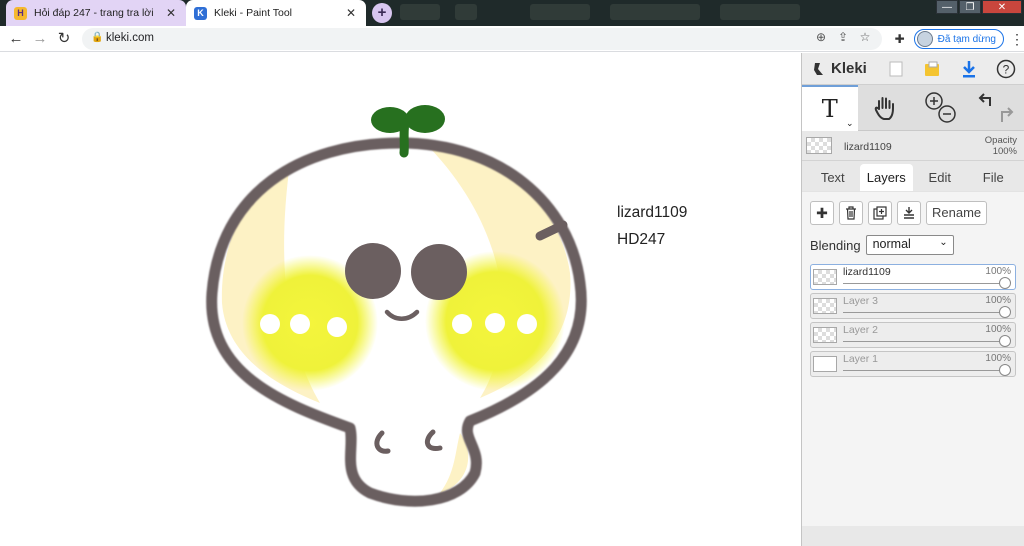 Image resolution: width=1024 pixels, height=546 pixels. I want to click on tab-text: Text, so click(833, 177).